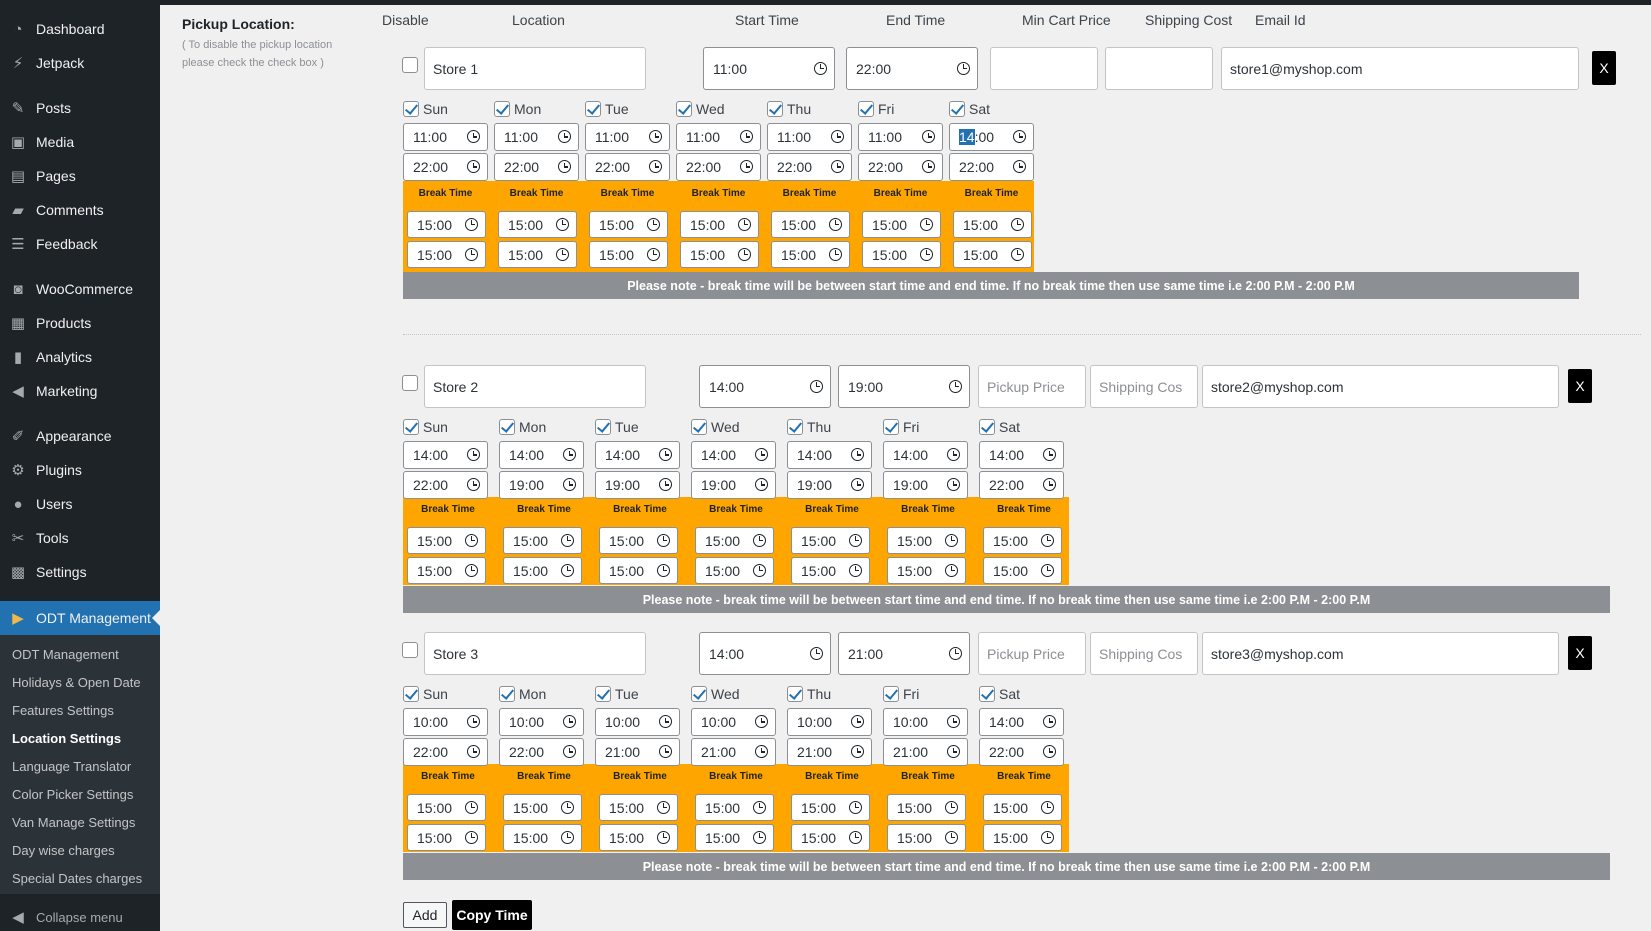 The width and height of the screenshot is (1651, 931). Describe the element at coordinates (411, 109) in the screenshot. I see `store-1-sun-checkbox` at that location.